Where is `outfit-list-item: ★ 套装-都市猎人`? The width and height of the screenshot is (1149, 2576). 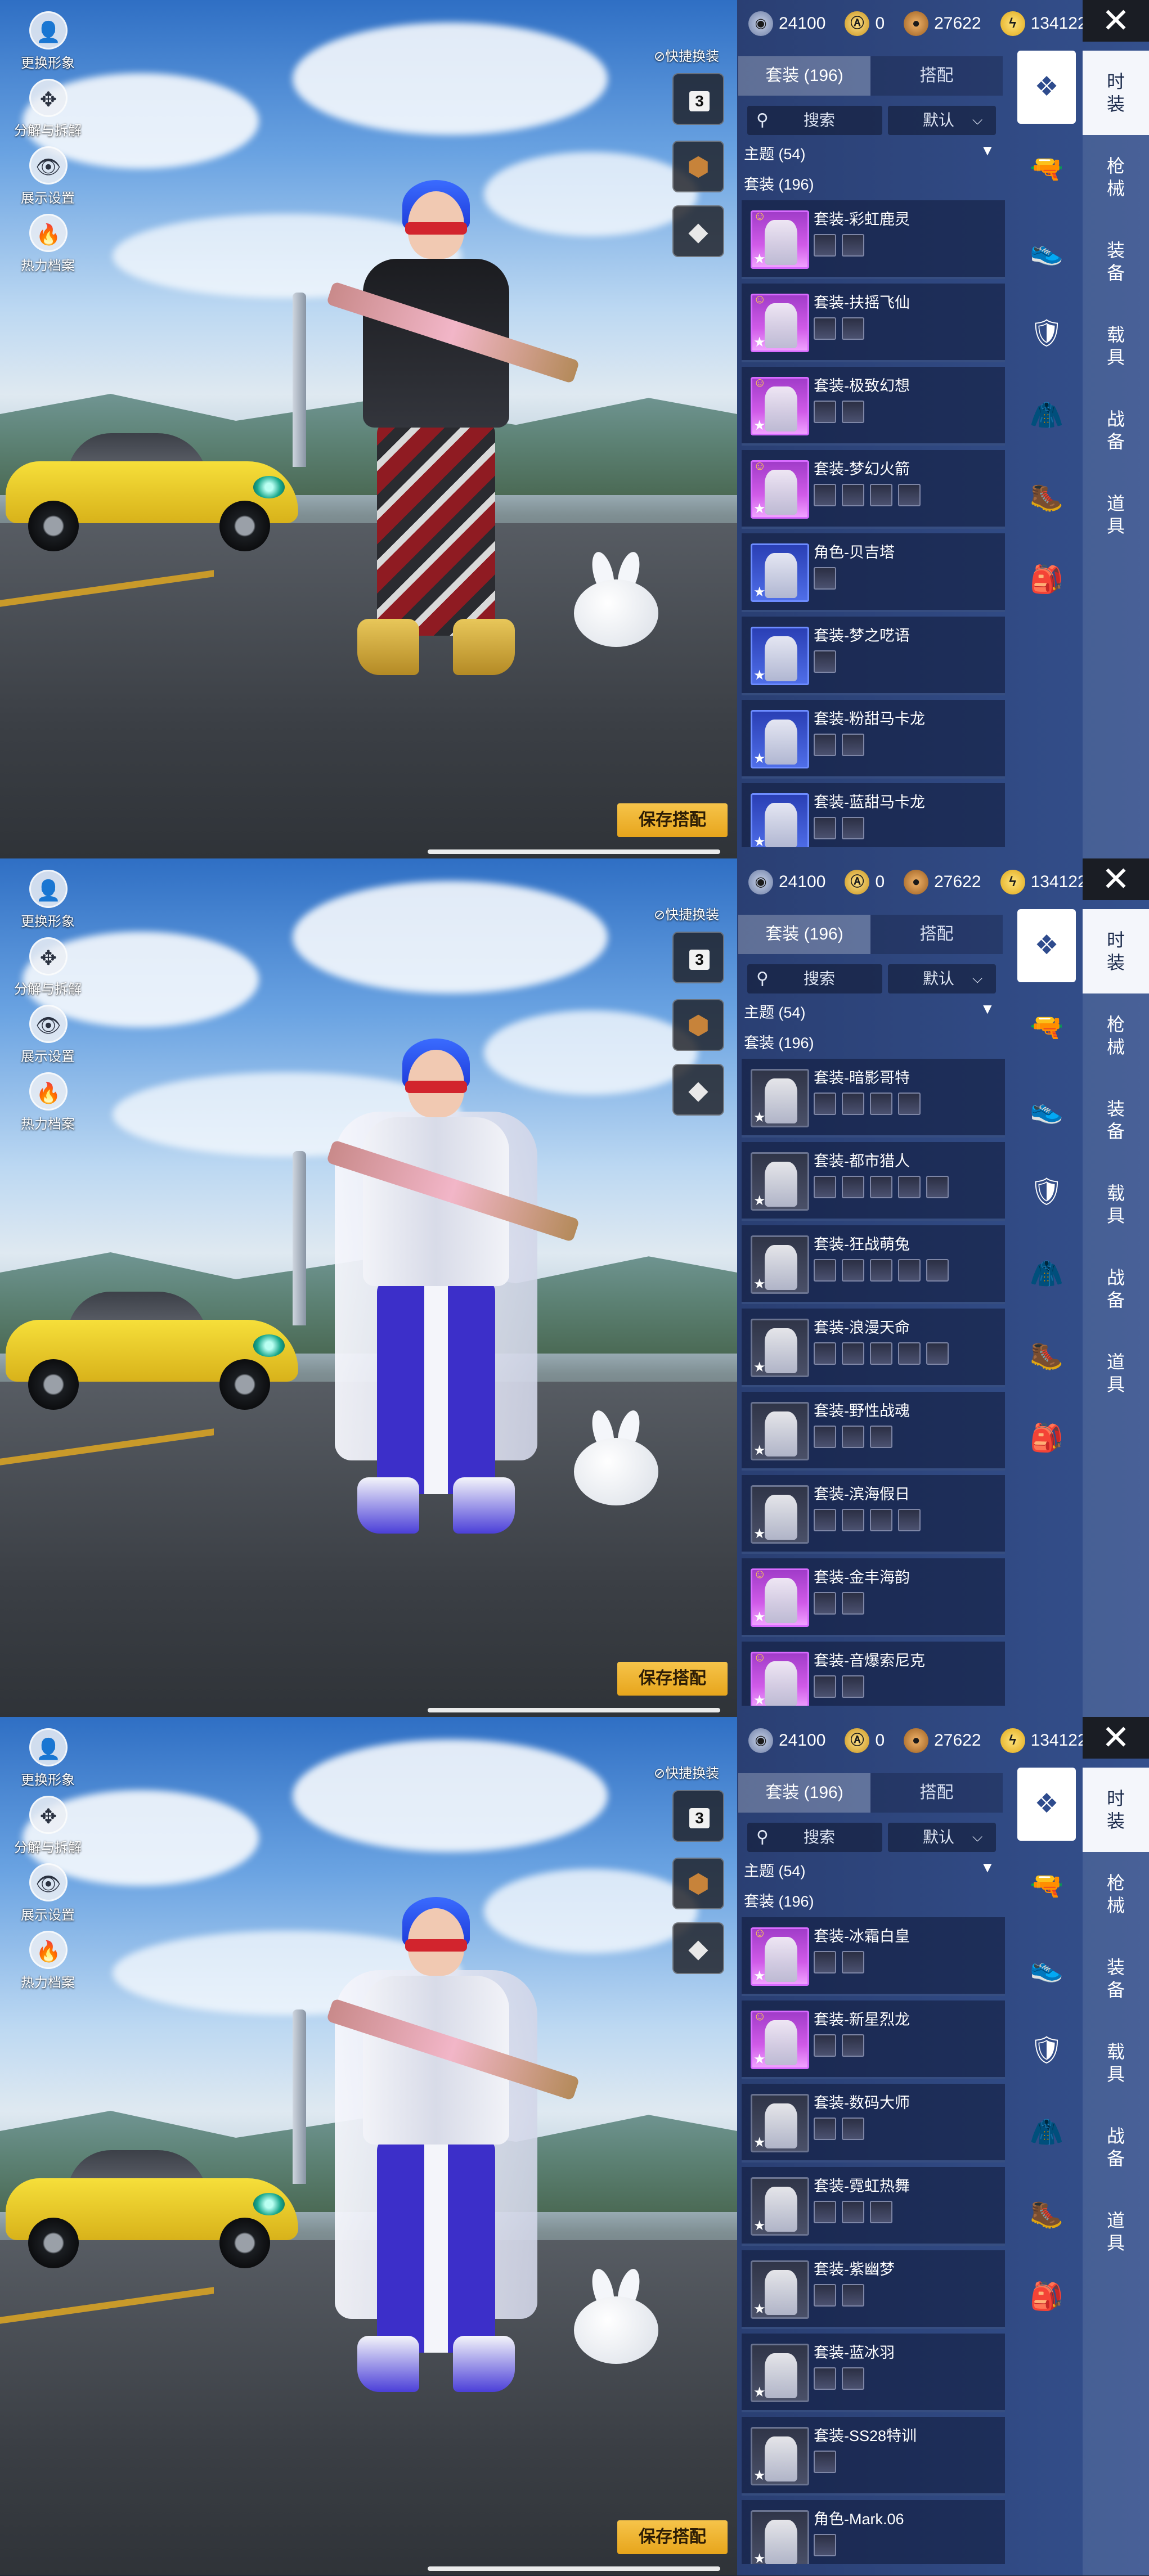
outfit-list-item: ★ 套装-都市猎人 is located at coordinates (873, 1181).